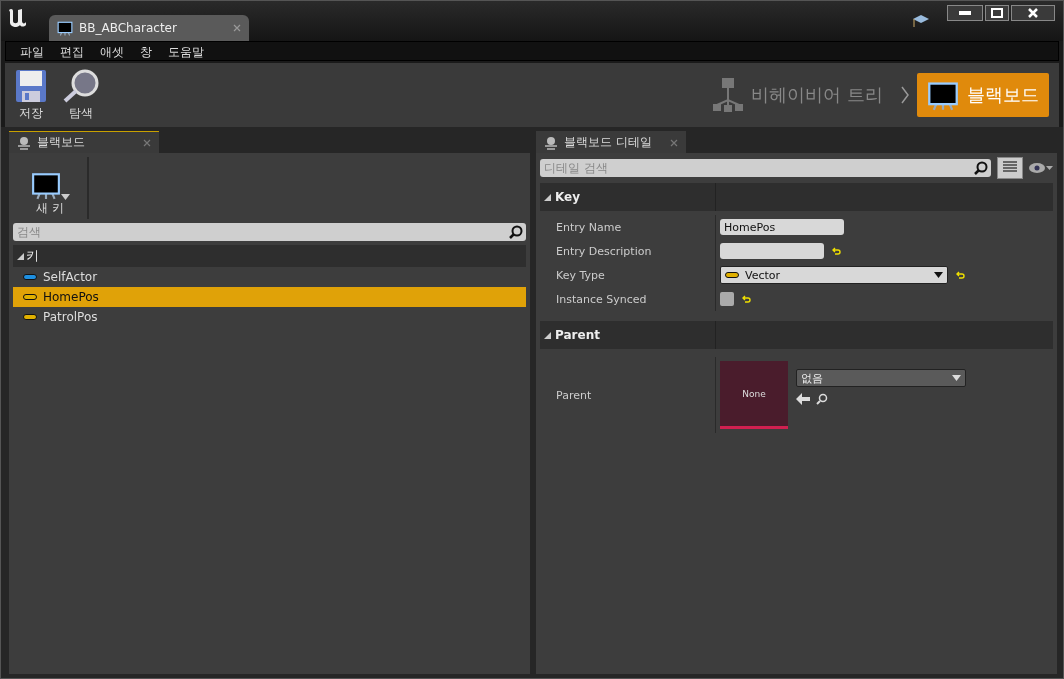 The height and width of the screenshot is (679, 1064). What do you see at coordinates (269, 277) in the screenshot?
I see `key-list-item: SelfActor` at bounding box center [269, 277].